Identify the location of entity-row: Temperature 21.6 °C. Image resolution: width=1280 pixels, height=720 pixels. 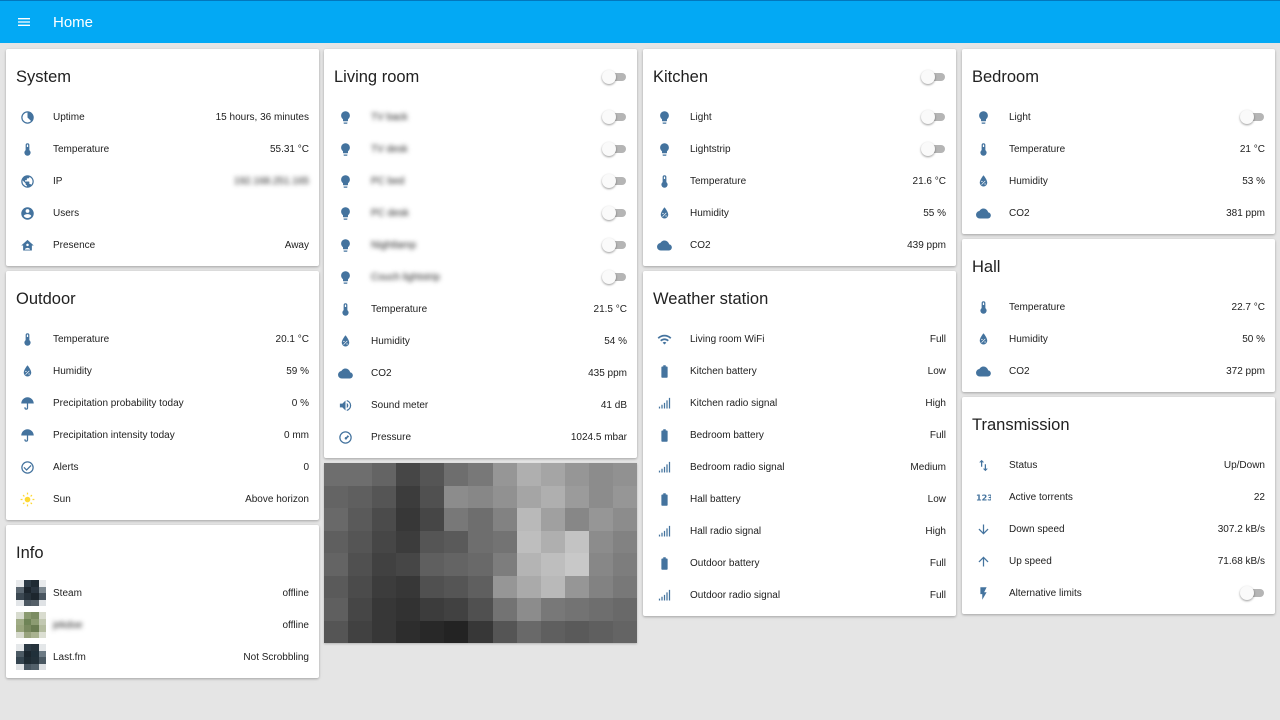
(799, 181).